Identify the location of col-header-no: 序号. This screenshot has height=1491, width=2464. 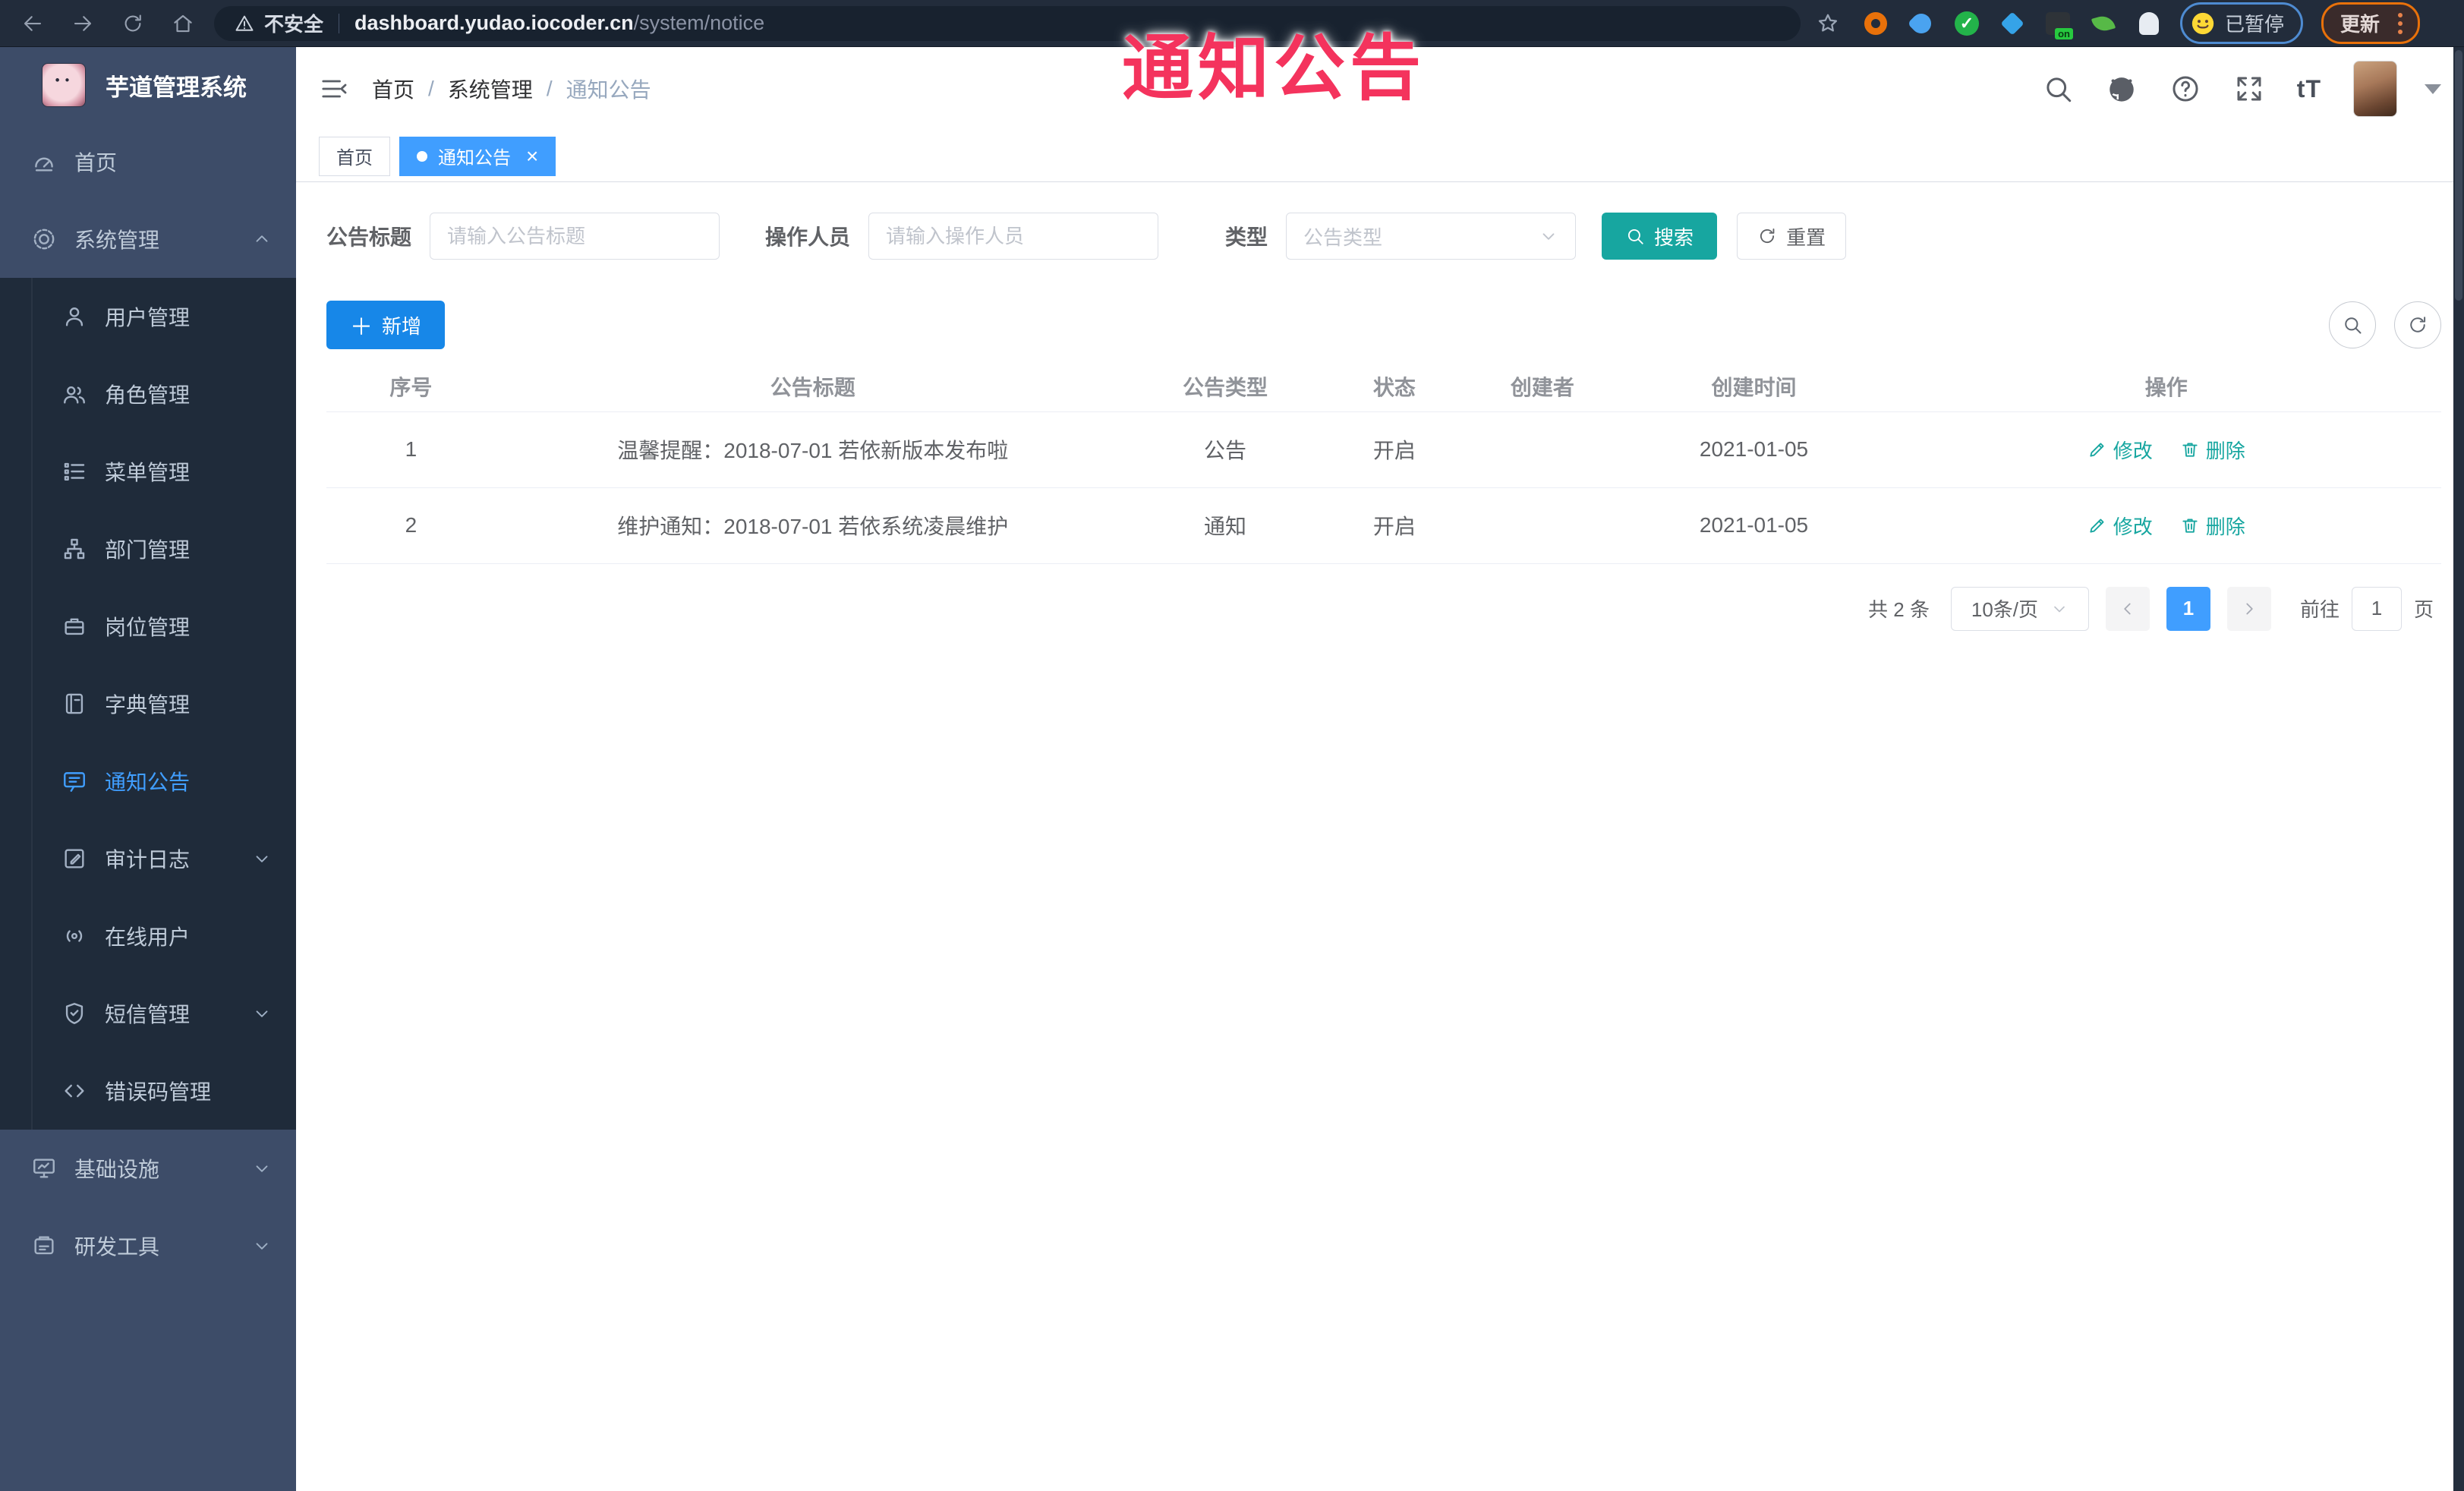
(411, 386).